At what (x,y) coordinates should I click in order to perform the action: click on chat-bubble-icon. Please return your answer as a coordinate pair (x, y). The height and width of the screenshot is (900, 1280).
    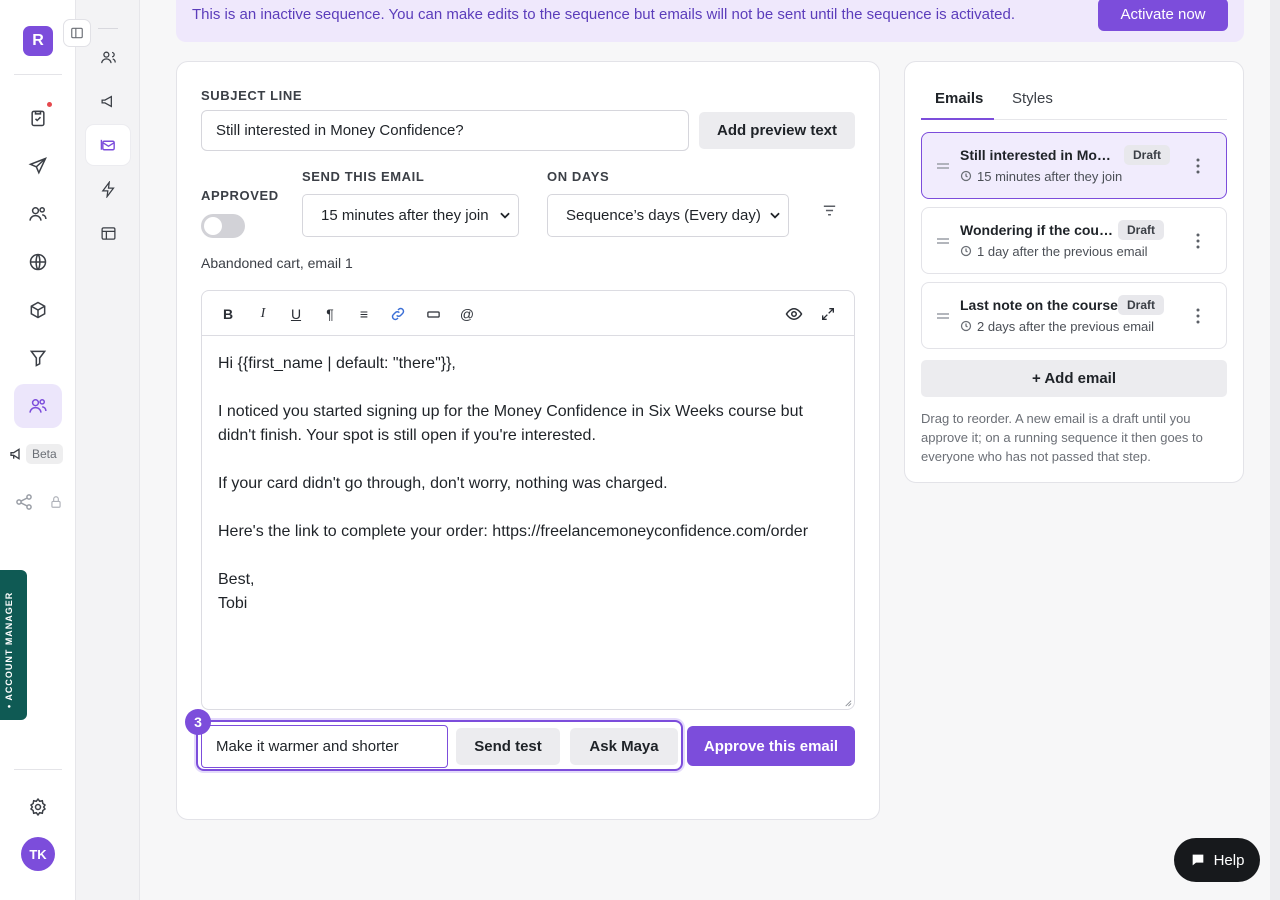
    Looking at the image, I should click on (1197, 860).